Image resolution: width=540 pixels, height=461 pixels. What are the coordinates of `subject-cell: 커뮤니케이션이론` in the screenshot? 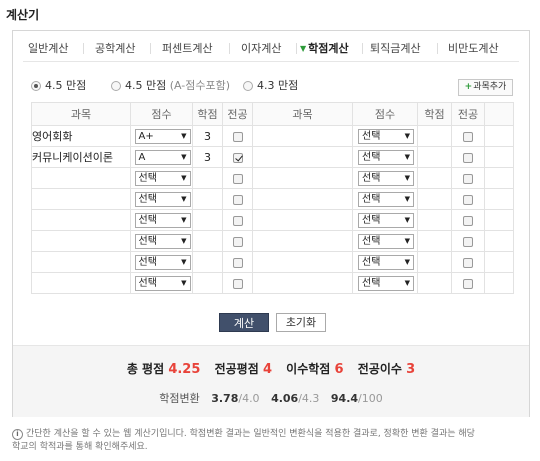 It's located at (81, 157).